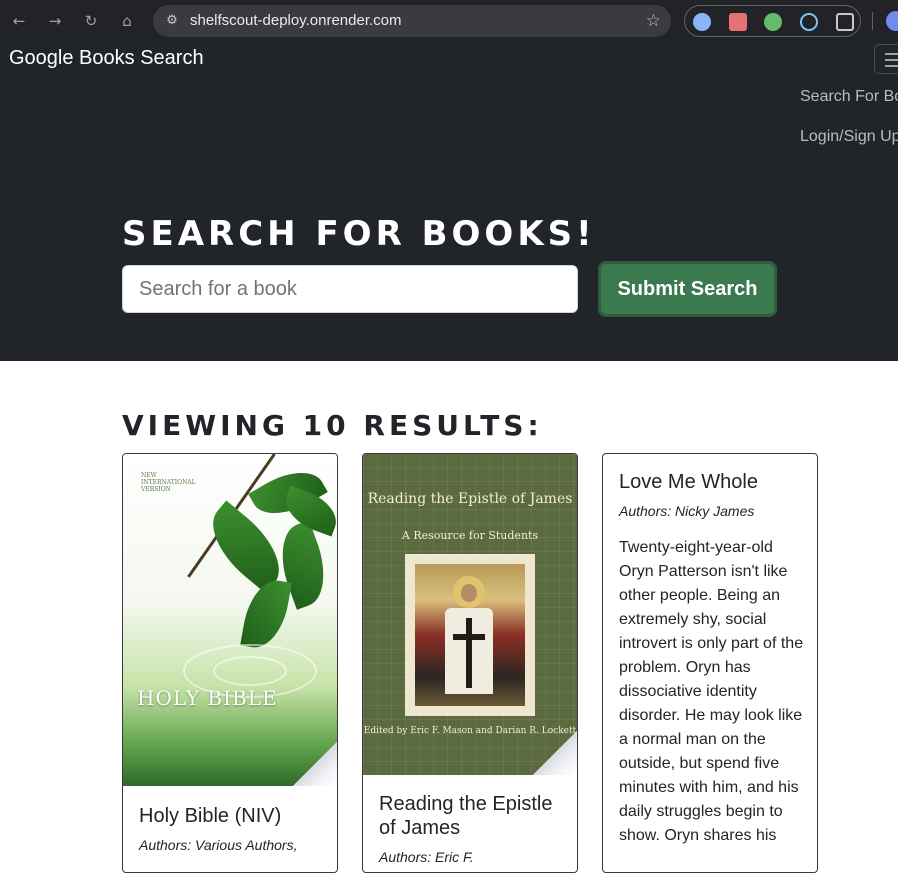 Image resolution: width=898 pixels, height=873 pixels. I want to click on extensions-area, so click(772, 21).